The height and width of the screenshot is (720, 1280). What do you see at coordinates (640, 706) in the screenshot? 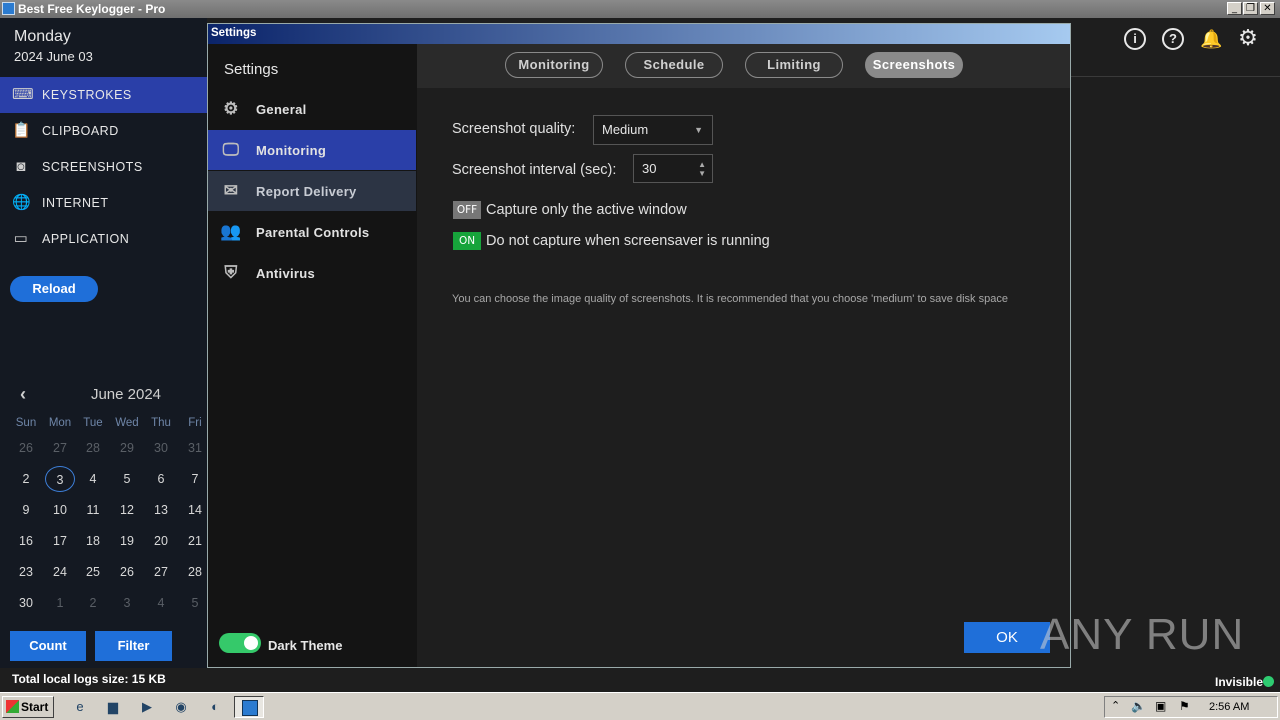
I see `taskbar: Start e ▆ ▶ ◉ ◐ ⌃ 🔈 ▣ ⚑ 2:56 AM` at bounding box center [640, 706].